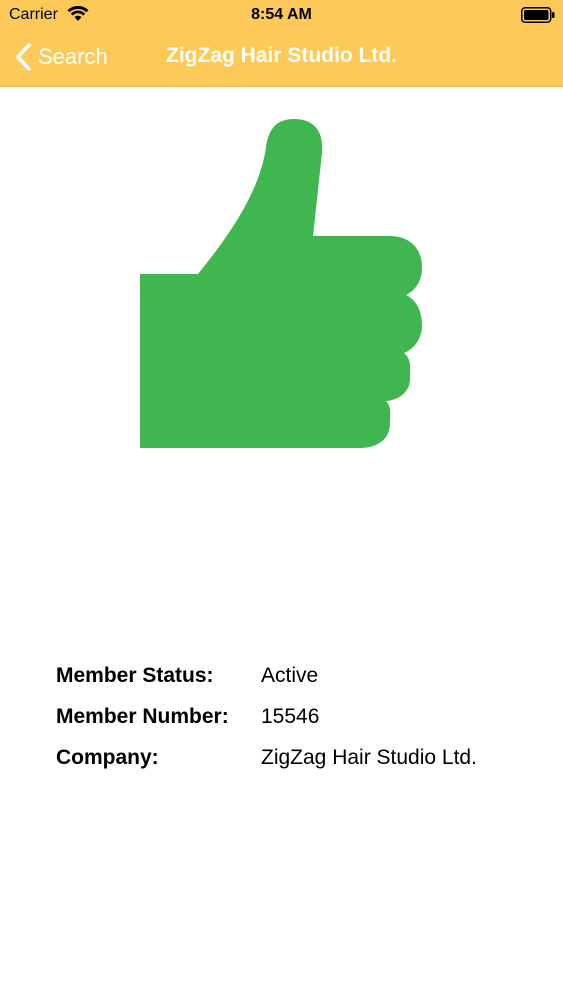 This screenshot has width=563, height=1000. I want to click on page-title: ZigZag Hair Studio Ltd., so click(281, 55).